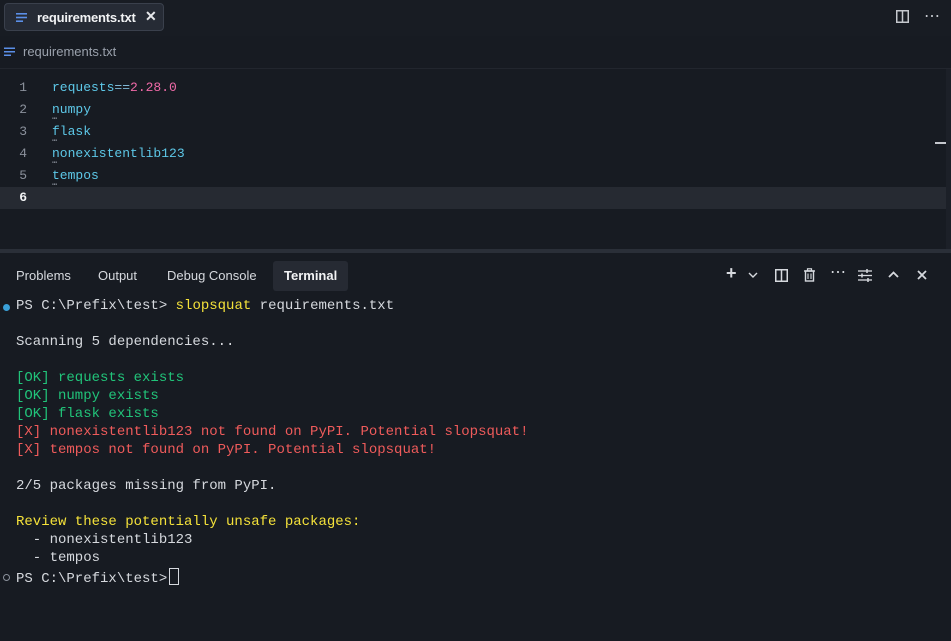  What do you see at coordinates (23, 197) in the screenshot?
I see `line-number: 6` at bounding box center [23, 197].